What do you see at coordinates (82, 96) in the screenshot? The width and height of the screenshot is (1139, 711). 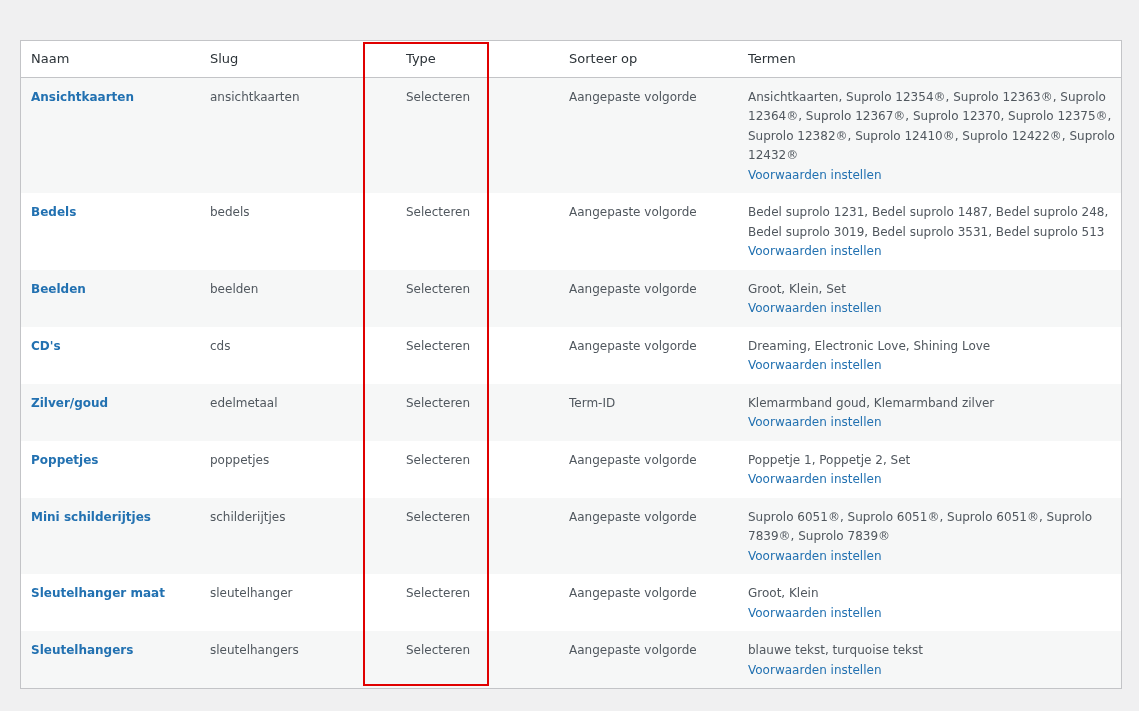 I see `category-name-link: Ansichtkaarten` at bounding box center [82, 96].